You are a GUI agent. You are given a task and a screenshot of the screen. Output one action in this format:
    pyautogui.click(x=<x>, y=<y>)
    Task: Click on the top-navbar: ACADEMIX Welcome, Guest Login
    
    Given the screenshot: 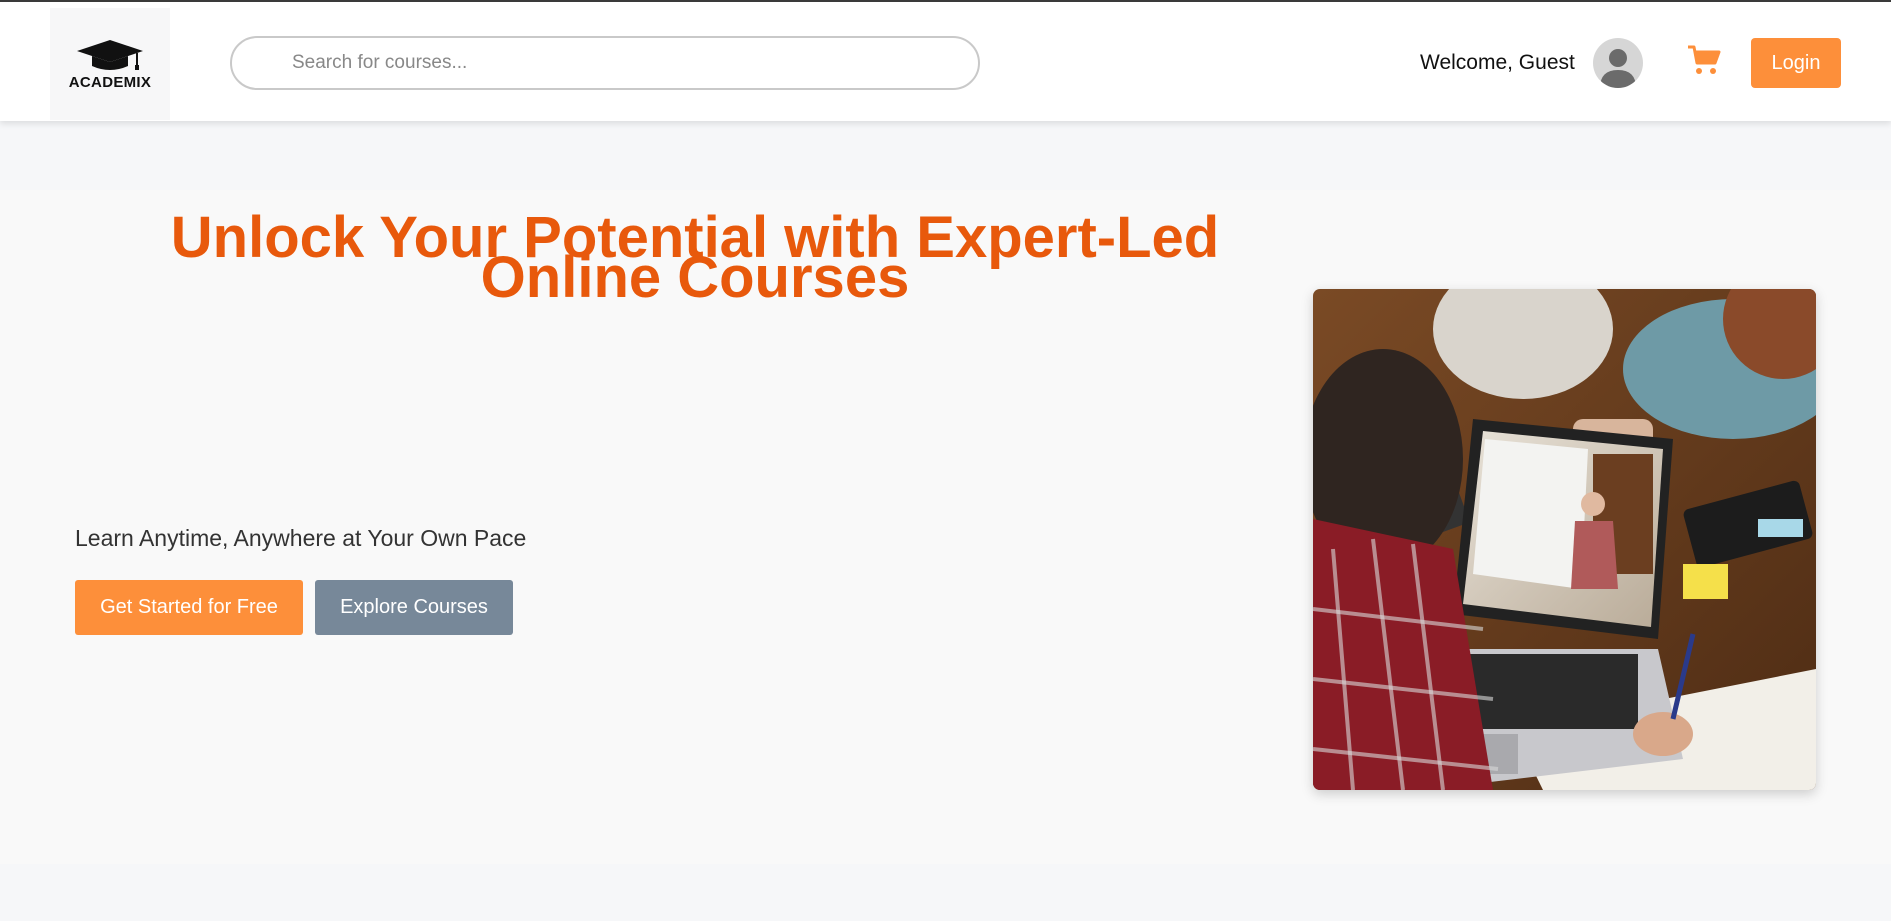 What is the action you would take?
    pyautogui.click(x=945, y=60)
    